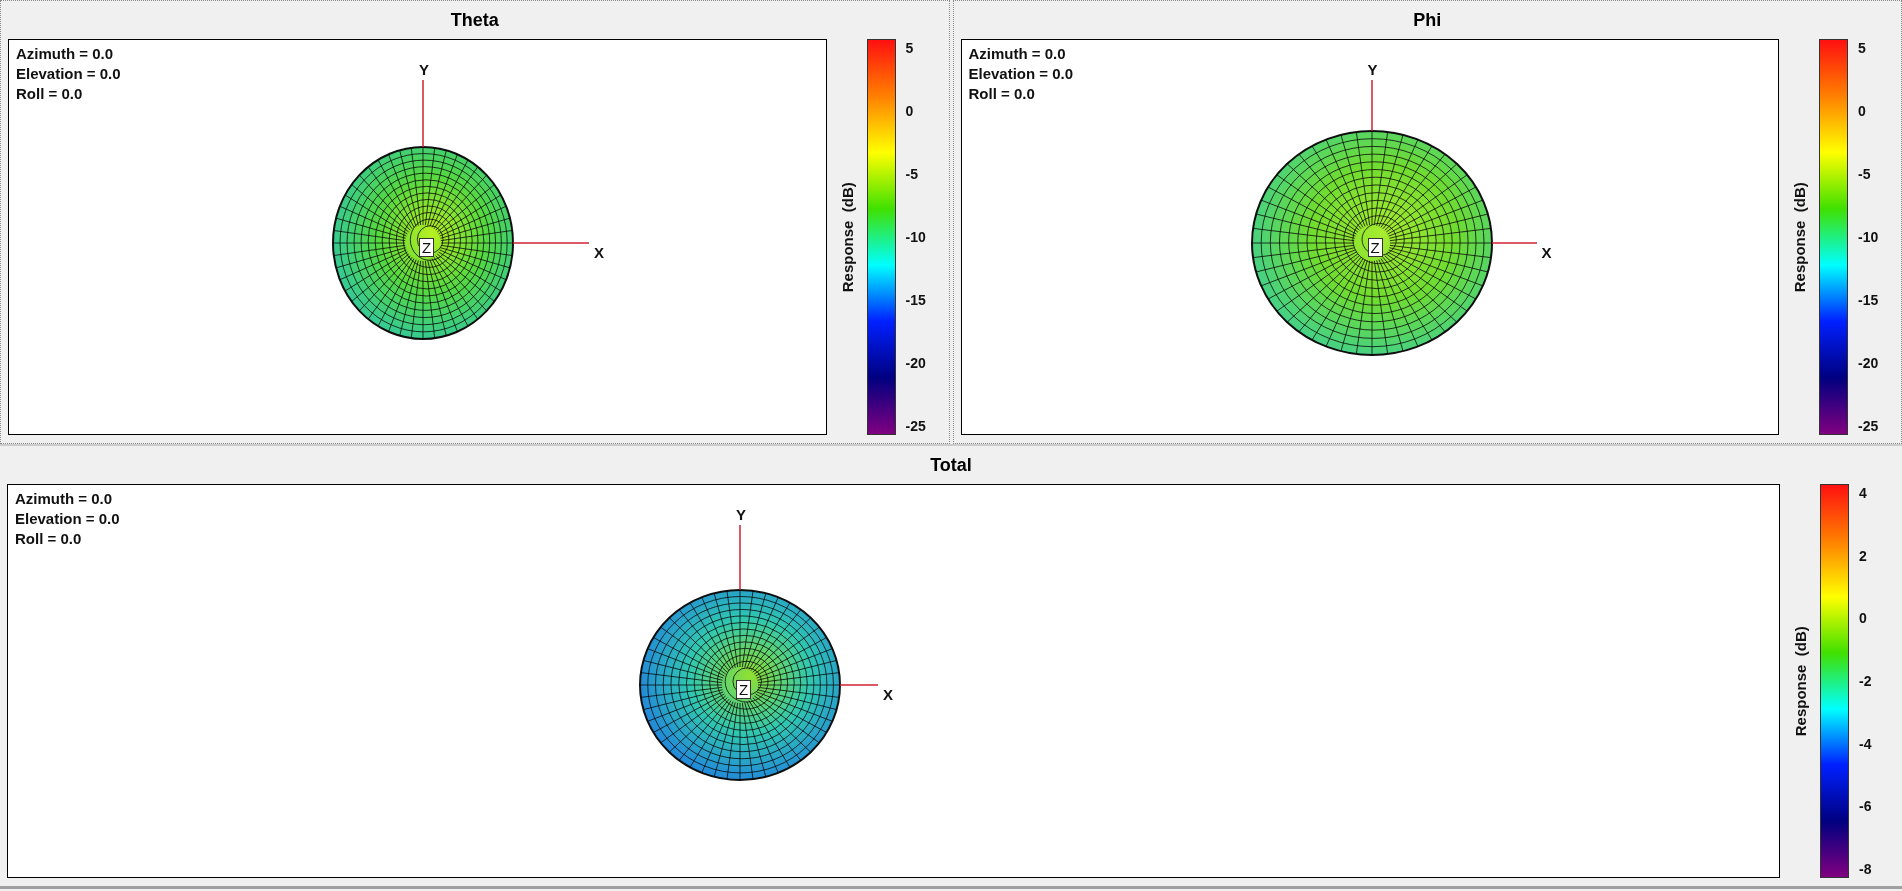 This screenshot has width=1902, height=891. What do you see at coordinates (1427, 20) in the screenshot?
I see `panel-title: Phi` at bounding box center [1427, 20].